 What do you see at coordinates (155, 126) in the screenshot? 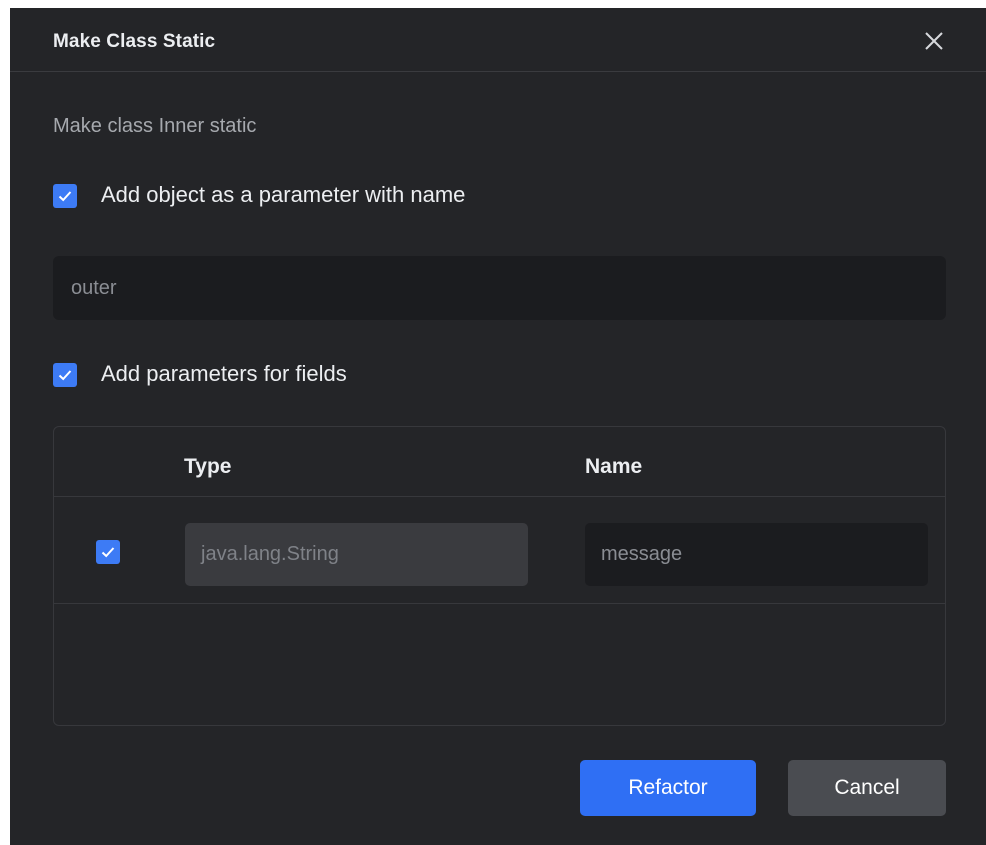
I see `dialog-subtitle: Make class Inner static` at bounding box center [155, 126].